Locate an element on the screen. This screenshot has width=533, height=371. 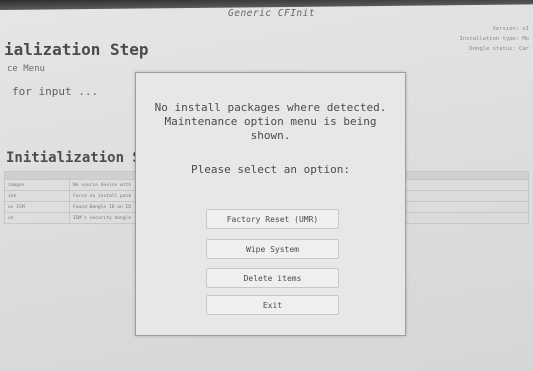
dongle-status-label: Dongle status: Car is located at coordinates (499, 49).